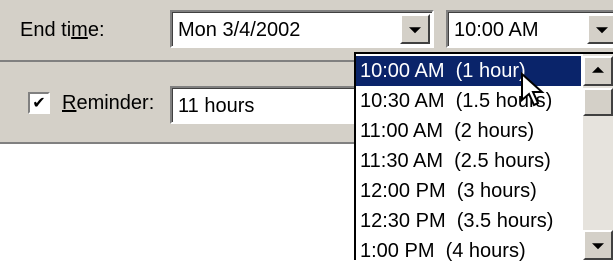  I want to click on end-date-dropdown-button, so click(415, 29).